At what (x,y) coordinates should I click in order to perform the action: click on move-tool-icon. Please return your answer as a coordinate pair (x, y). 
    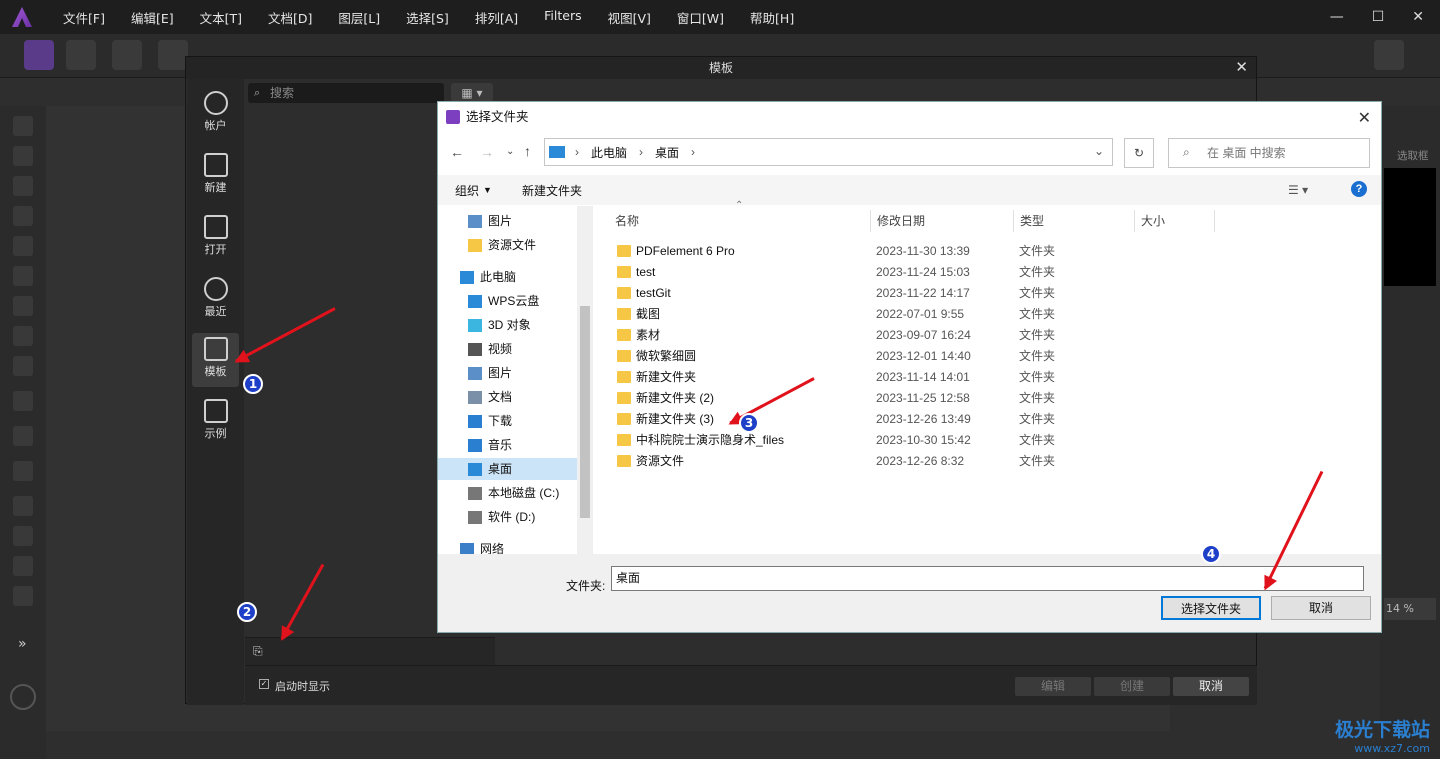
    Looking at the image, I should click on (23, 156).